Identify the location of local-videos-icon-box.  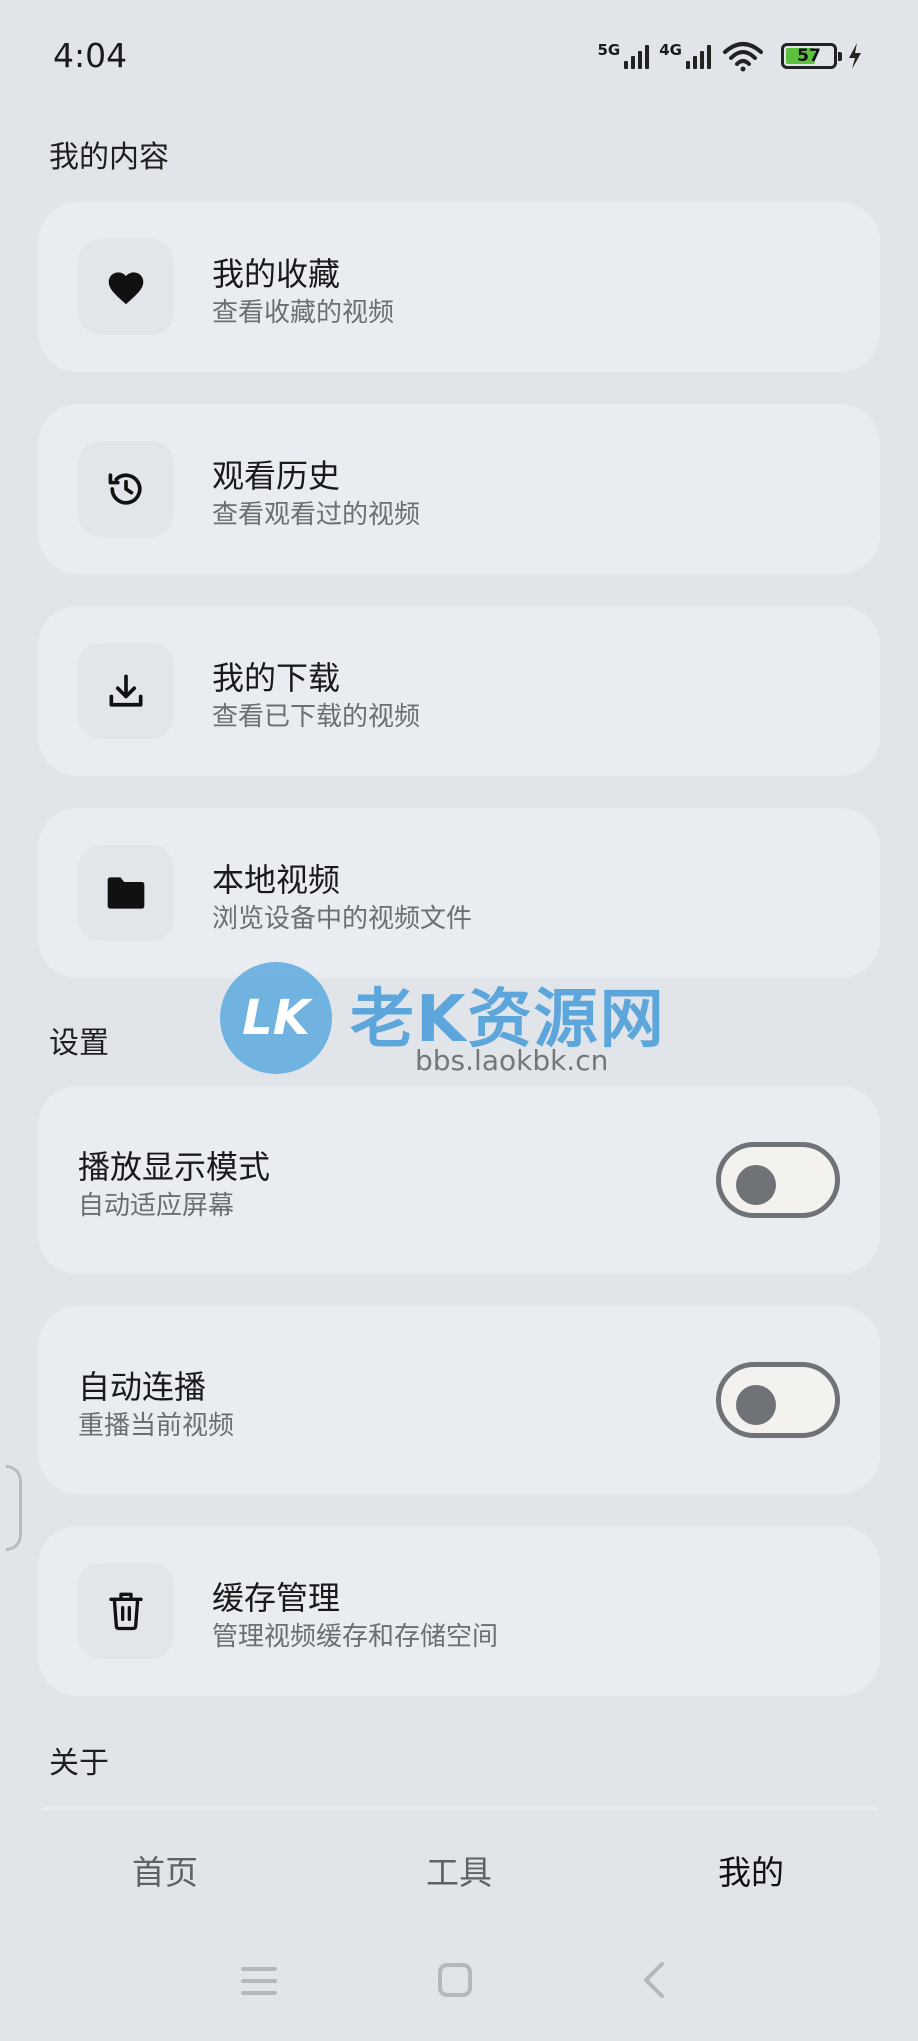
(126, 893).